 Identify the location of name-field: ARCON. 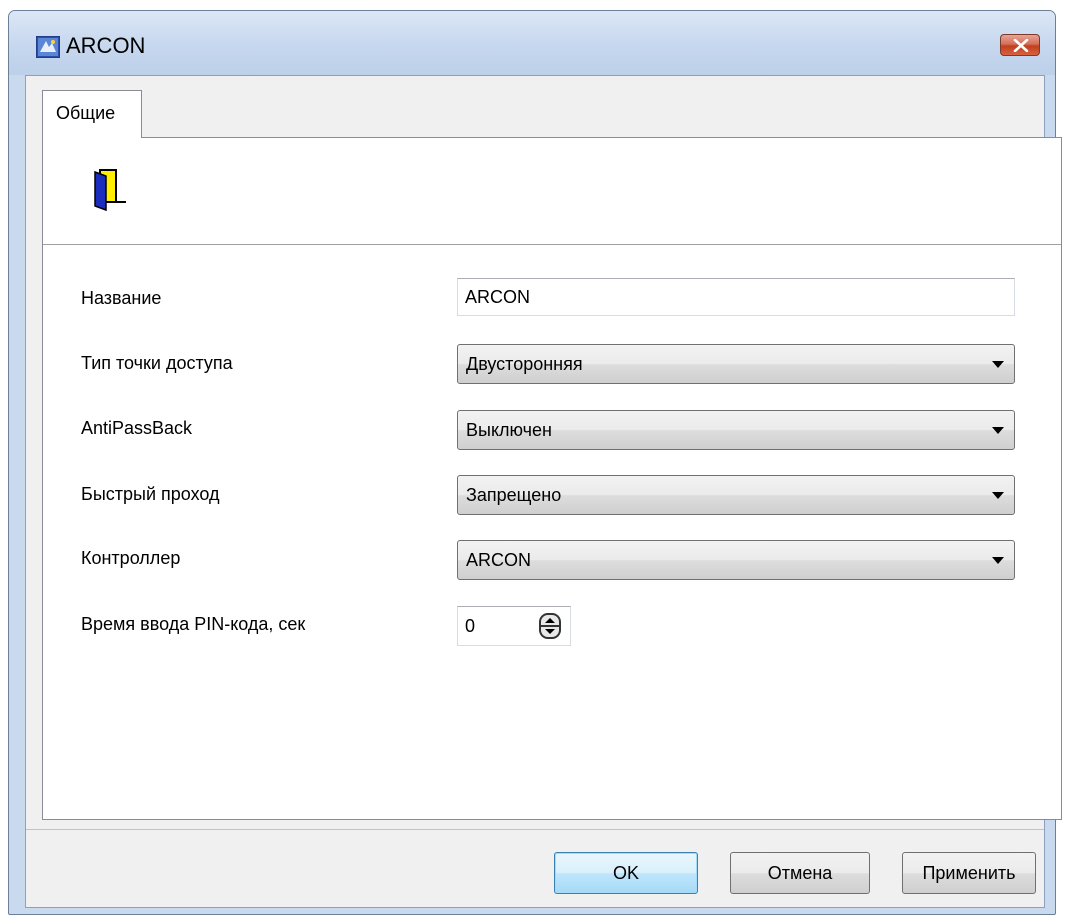
(736, 297).